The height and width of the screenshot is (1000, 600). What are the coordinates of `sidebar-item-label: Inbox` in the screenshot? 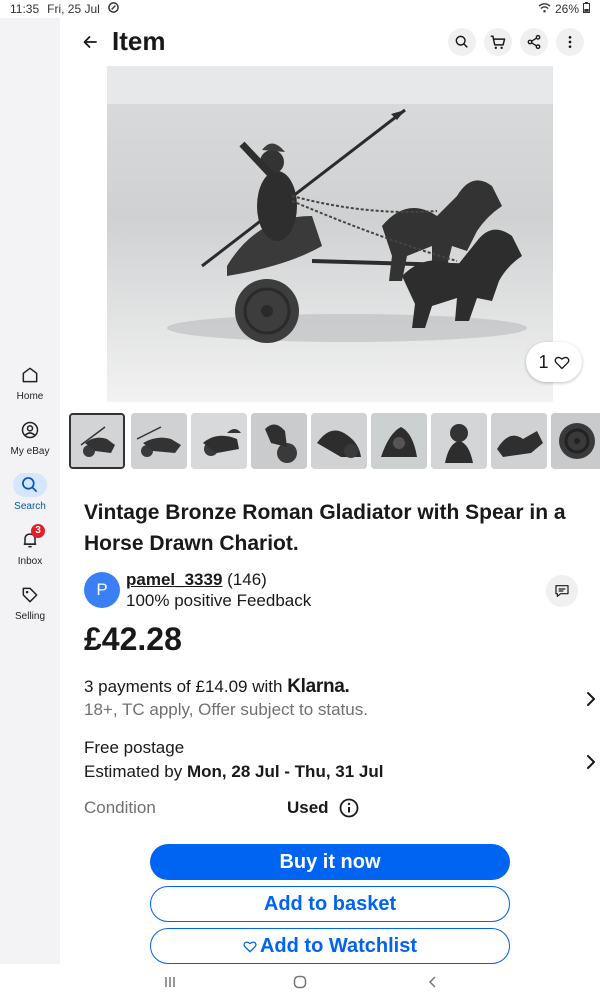 It's located at (30, 561).